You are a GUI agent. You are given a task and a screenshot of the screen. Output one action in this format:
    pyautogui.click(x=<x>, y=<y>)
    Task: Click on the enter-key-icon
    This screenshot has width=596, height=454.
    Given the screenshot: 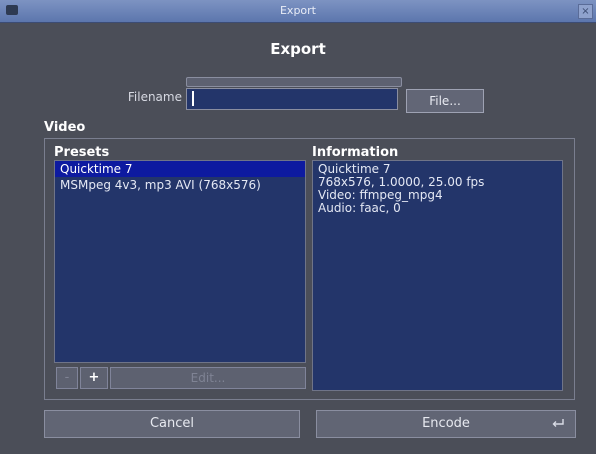 What is the action you would take?
    pyautogui.click(x=558, y=423)
    